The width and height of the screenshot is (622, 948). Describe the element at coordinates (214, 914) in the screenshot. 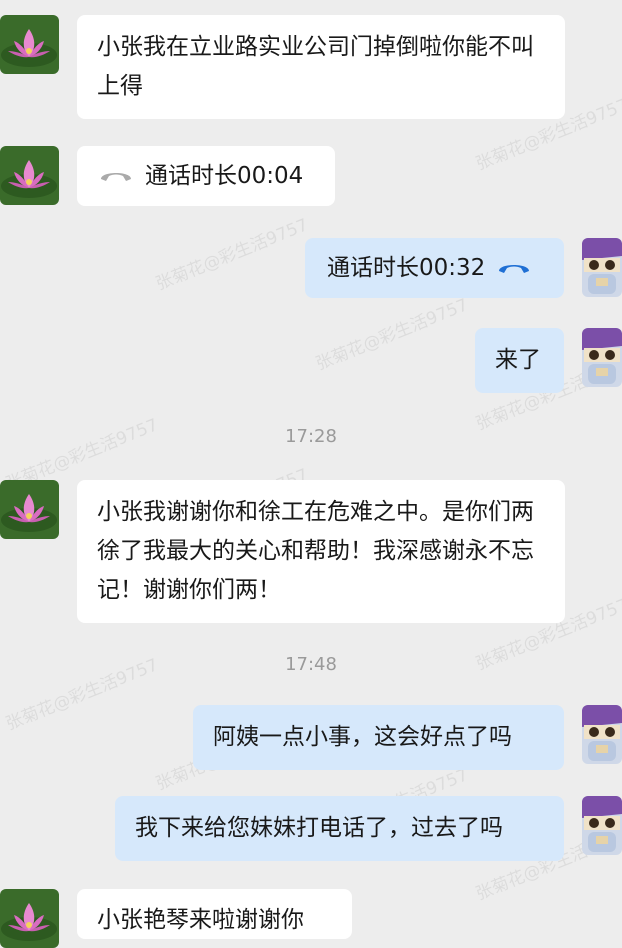

I see `message-bubble: 小张艳琴来啦谢谢你` at that location.